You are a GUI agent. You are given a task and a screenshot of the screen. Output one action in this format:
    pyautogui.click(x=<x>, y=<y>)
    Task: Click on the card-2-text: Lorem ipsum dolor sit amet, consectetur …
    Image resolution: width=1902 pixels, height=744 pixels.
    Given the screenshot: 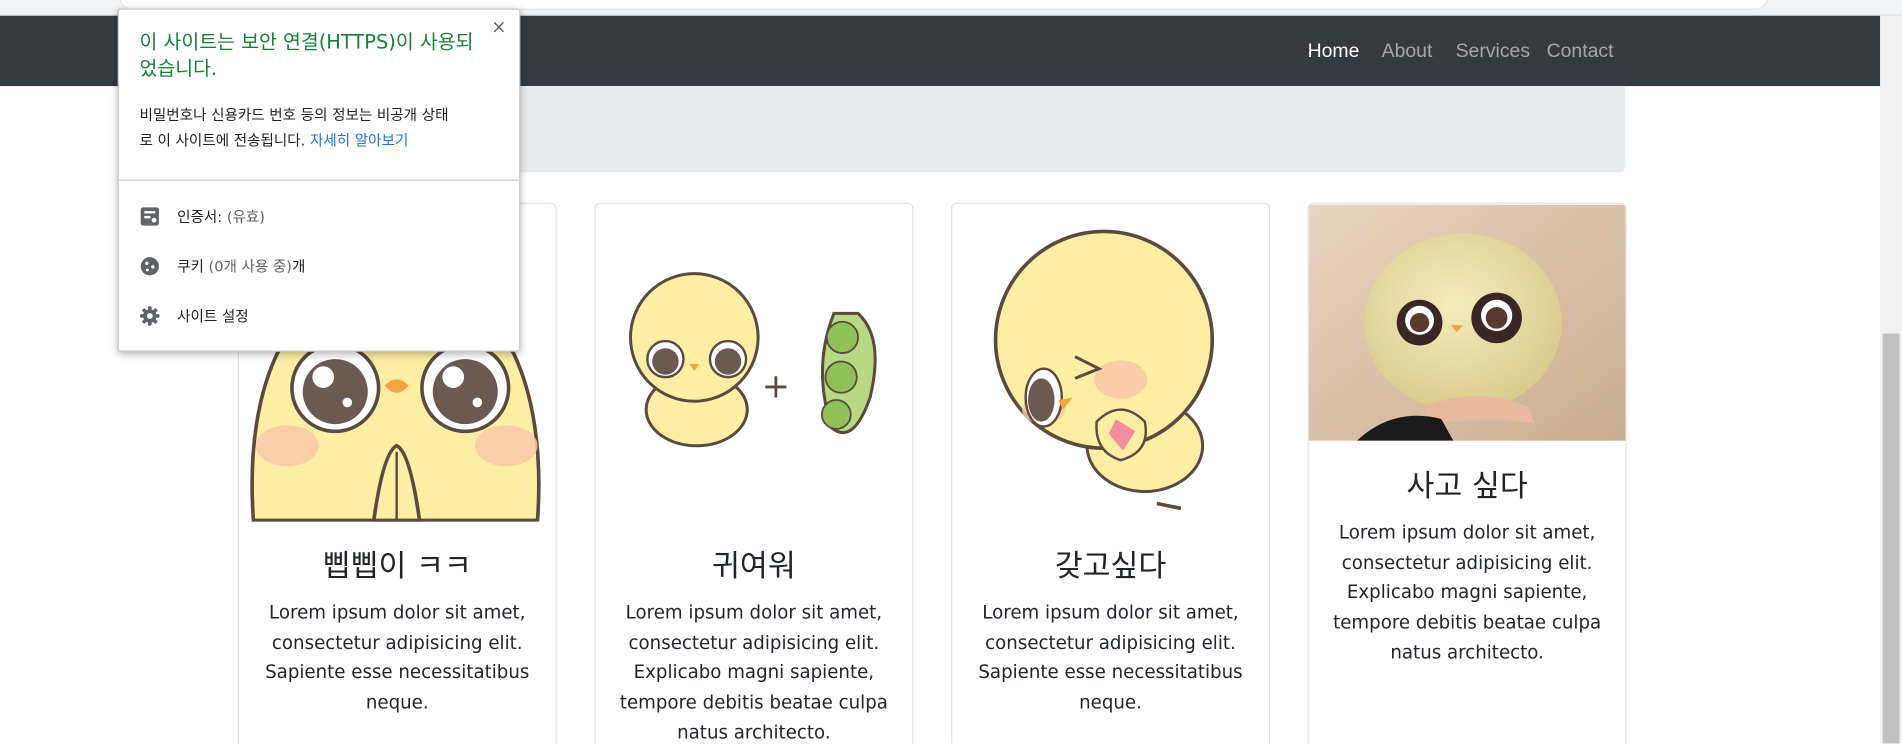 What is the action you would take?
    pyautogui.click(x=753, y=672)
    